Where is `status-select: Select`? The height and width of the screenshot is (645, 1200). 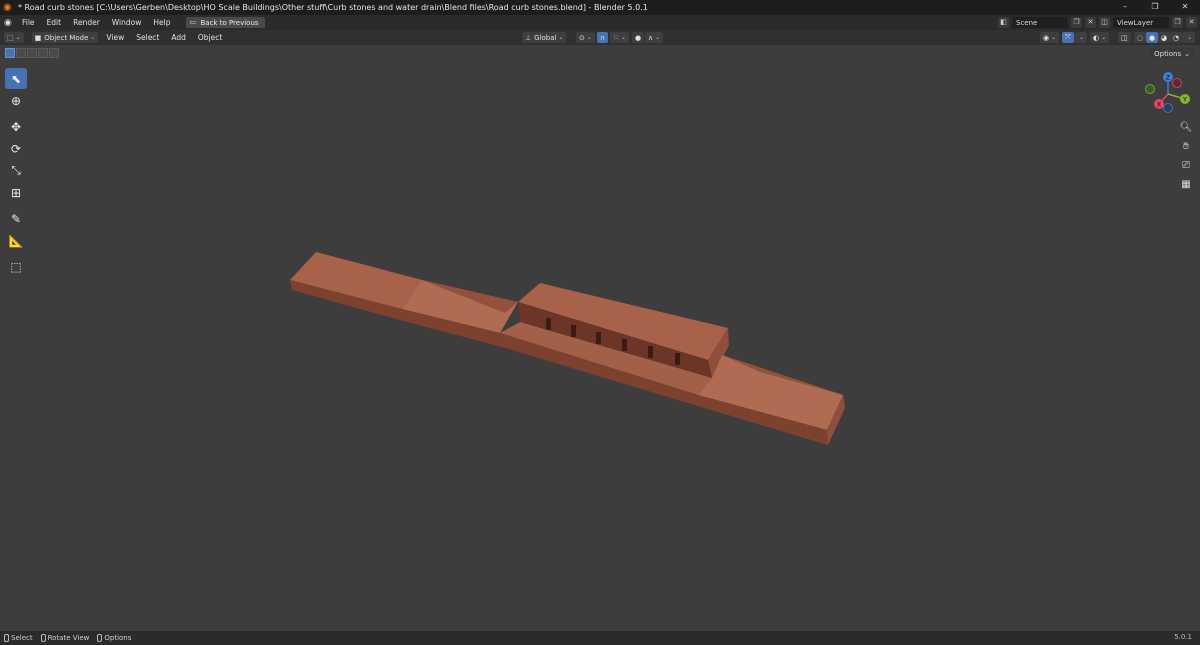
status-select: Select is located at coordinates (18, 638).